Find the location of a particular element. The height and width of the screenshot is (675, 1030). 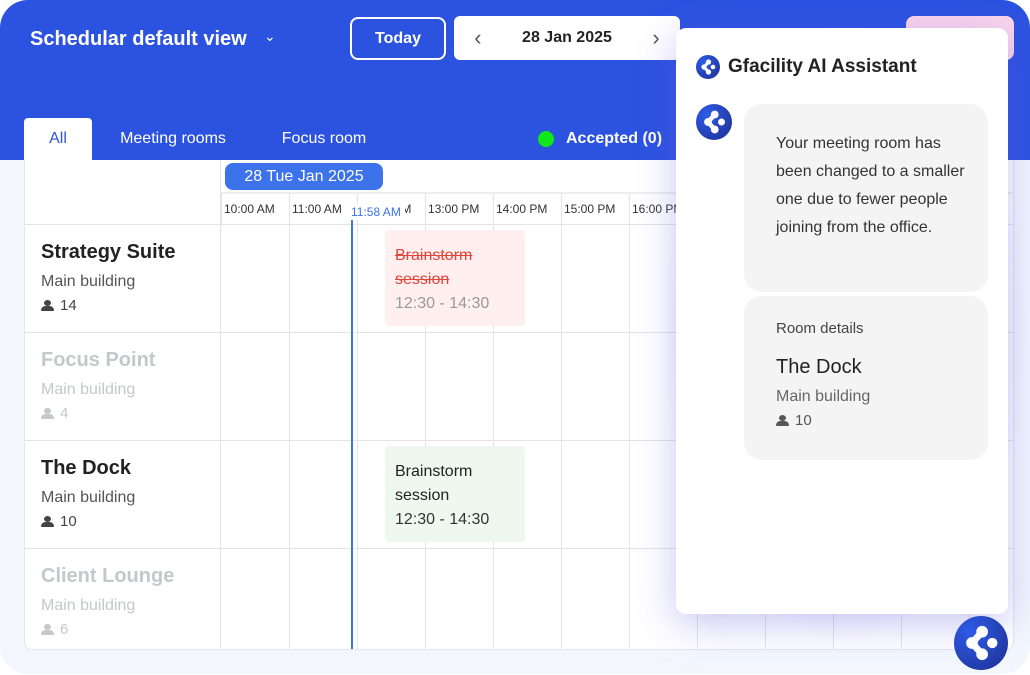

date-navigator: ‹ 28 Jan 2025 › is located at coordinates (567, 38).